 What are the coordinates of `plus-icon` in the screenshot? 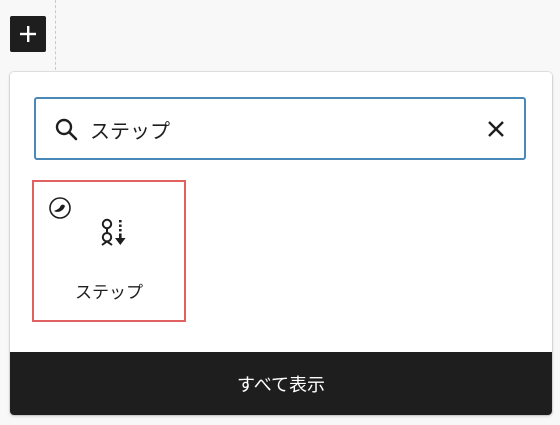 It's located at (28, 34).